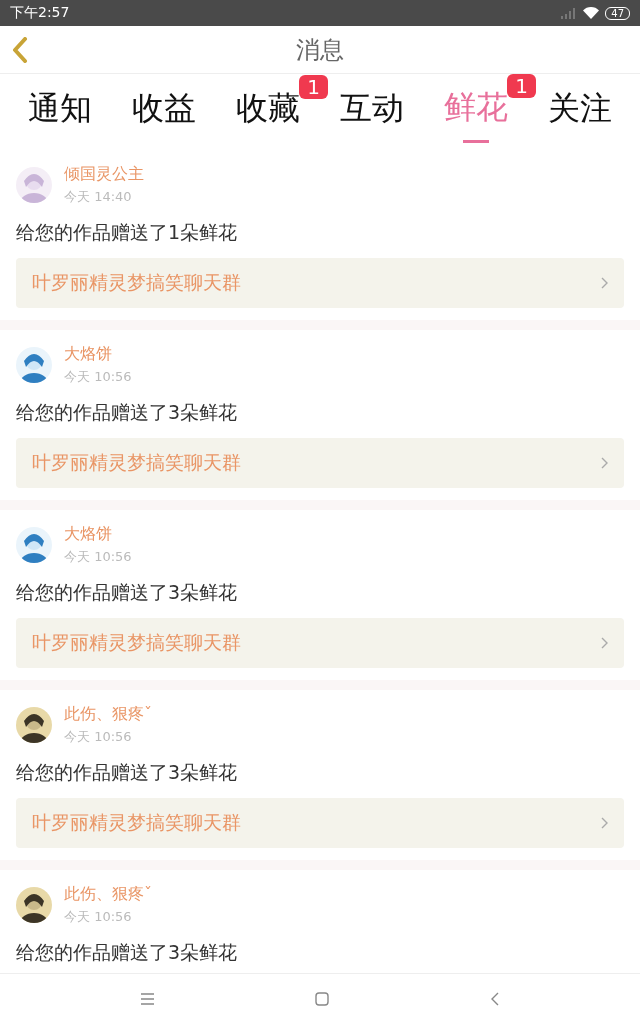 This screenshot has width=640, height=1024. I want to click on tab: 通知, so click(60, 112).